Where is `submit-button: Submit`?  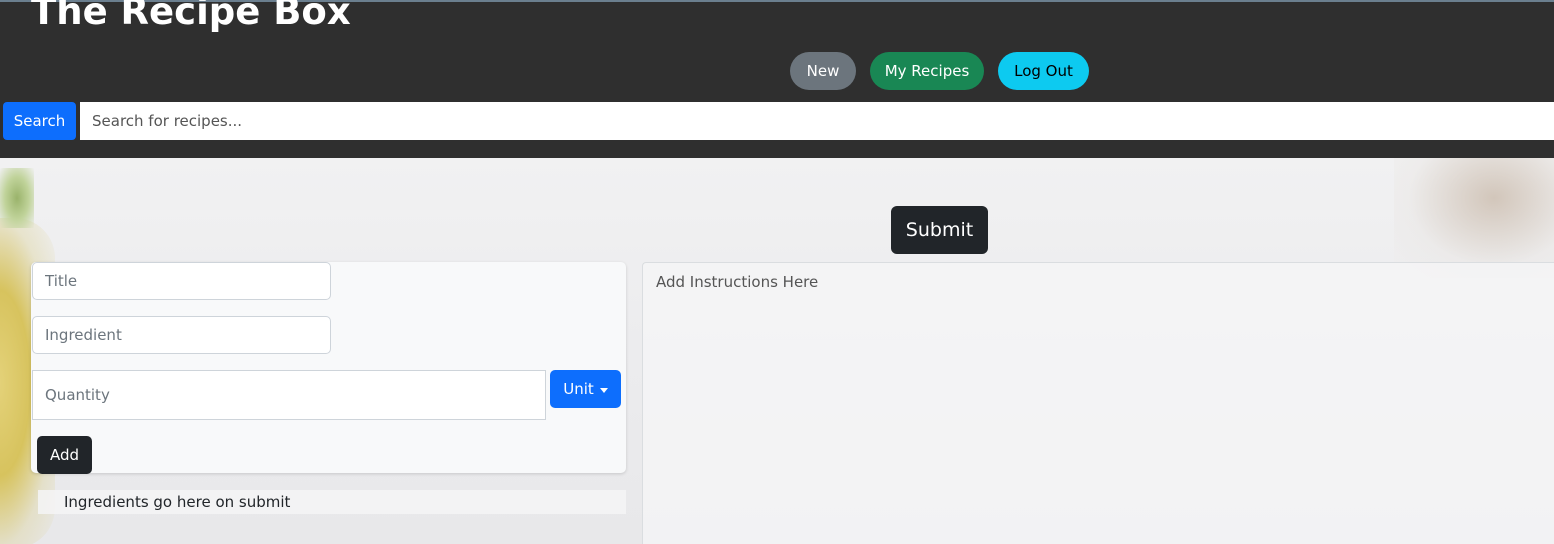 submit-button: Submit is located at coordinates (939, 230).